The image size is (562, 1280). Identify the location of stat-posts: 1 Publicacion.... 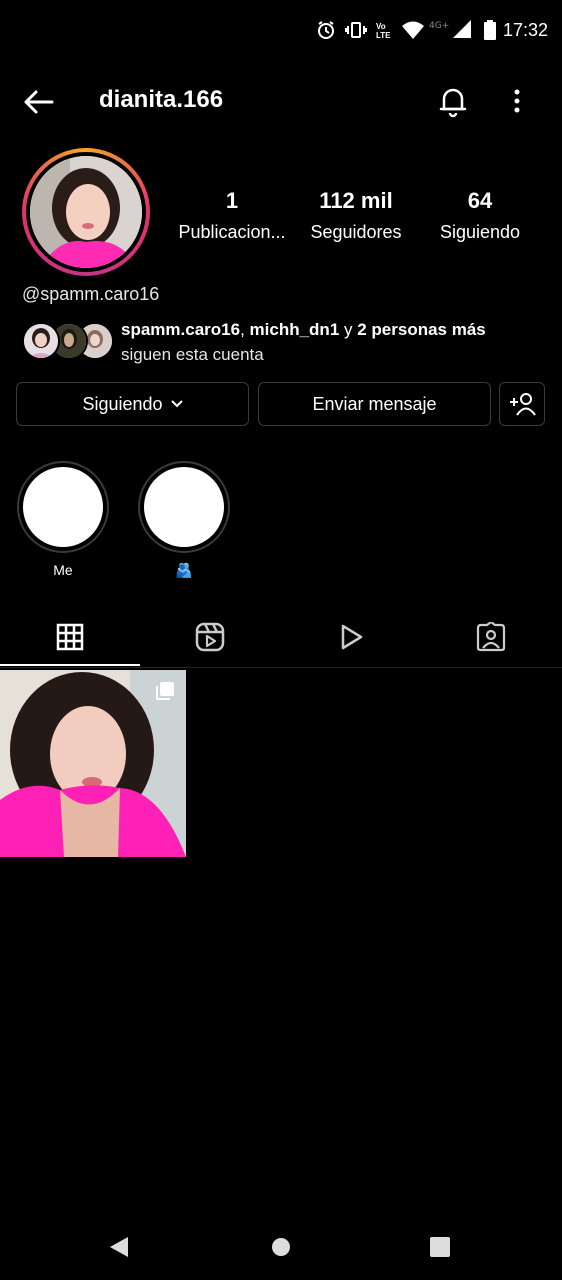
(232, 215).